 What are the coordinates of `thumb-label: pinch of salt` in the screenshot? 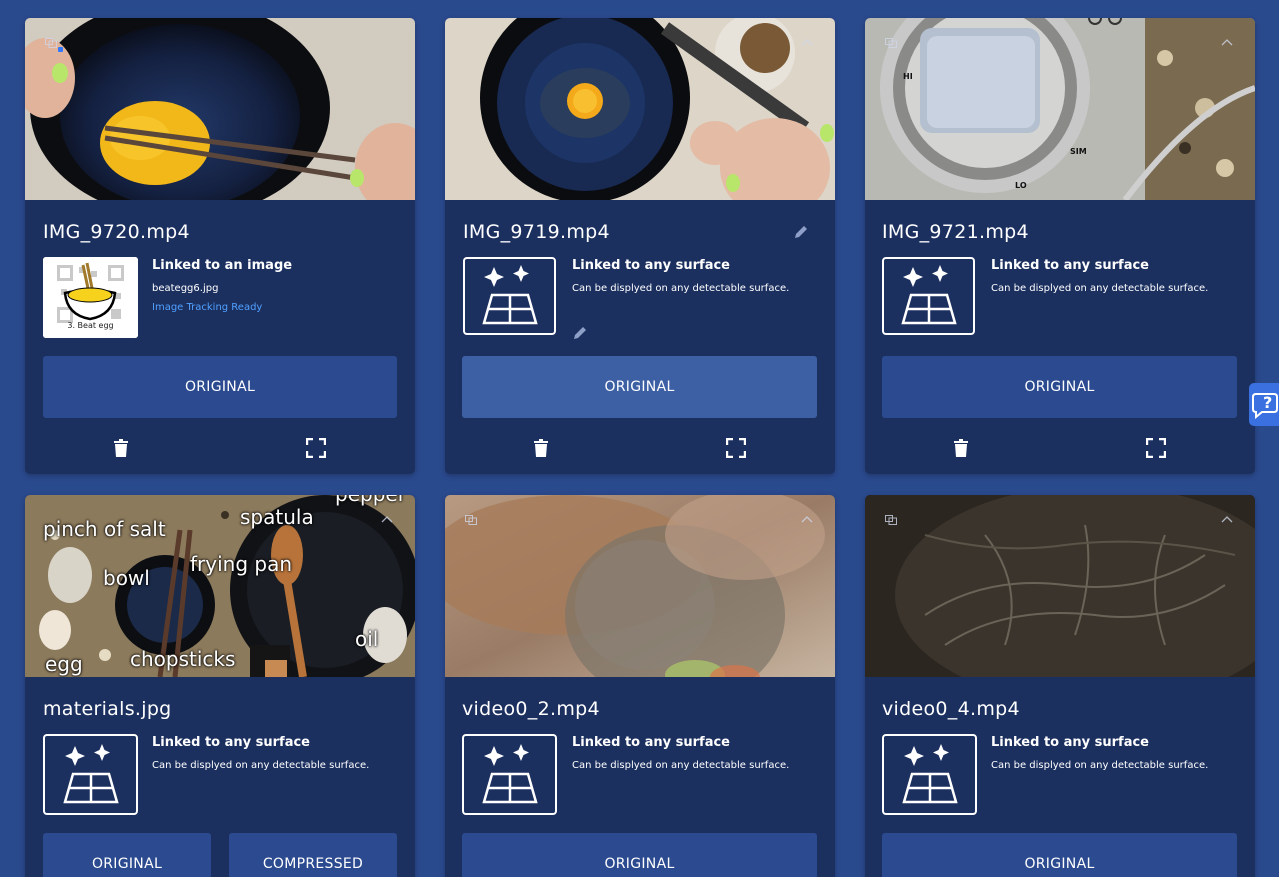 It's located at (104, 529).